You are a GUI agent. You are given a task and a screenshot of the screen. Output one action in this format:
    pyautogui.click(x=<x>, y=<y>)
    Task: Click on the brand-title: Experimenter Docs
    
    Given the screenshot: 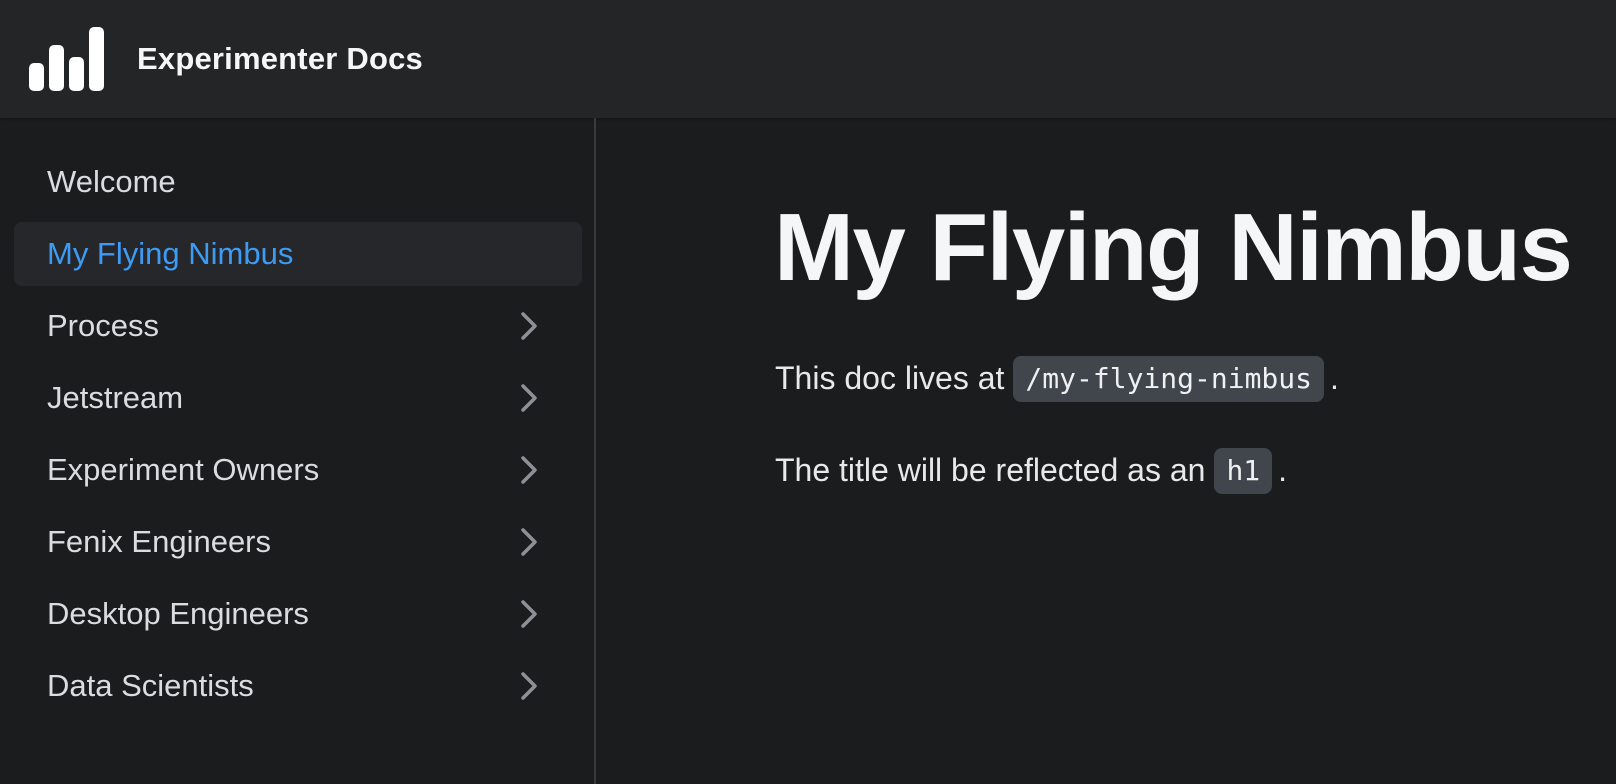 What is the action you would take?
    pyautogui.click(x=280, y=59)
    